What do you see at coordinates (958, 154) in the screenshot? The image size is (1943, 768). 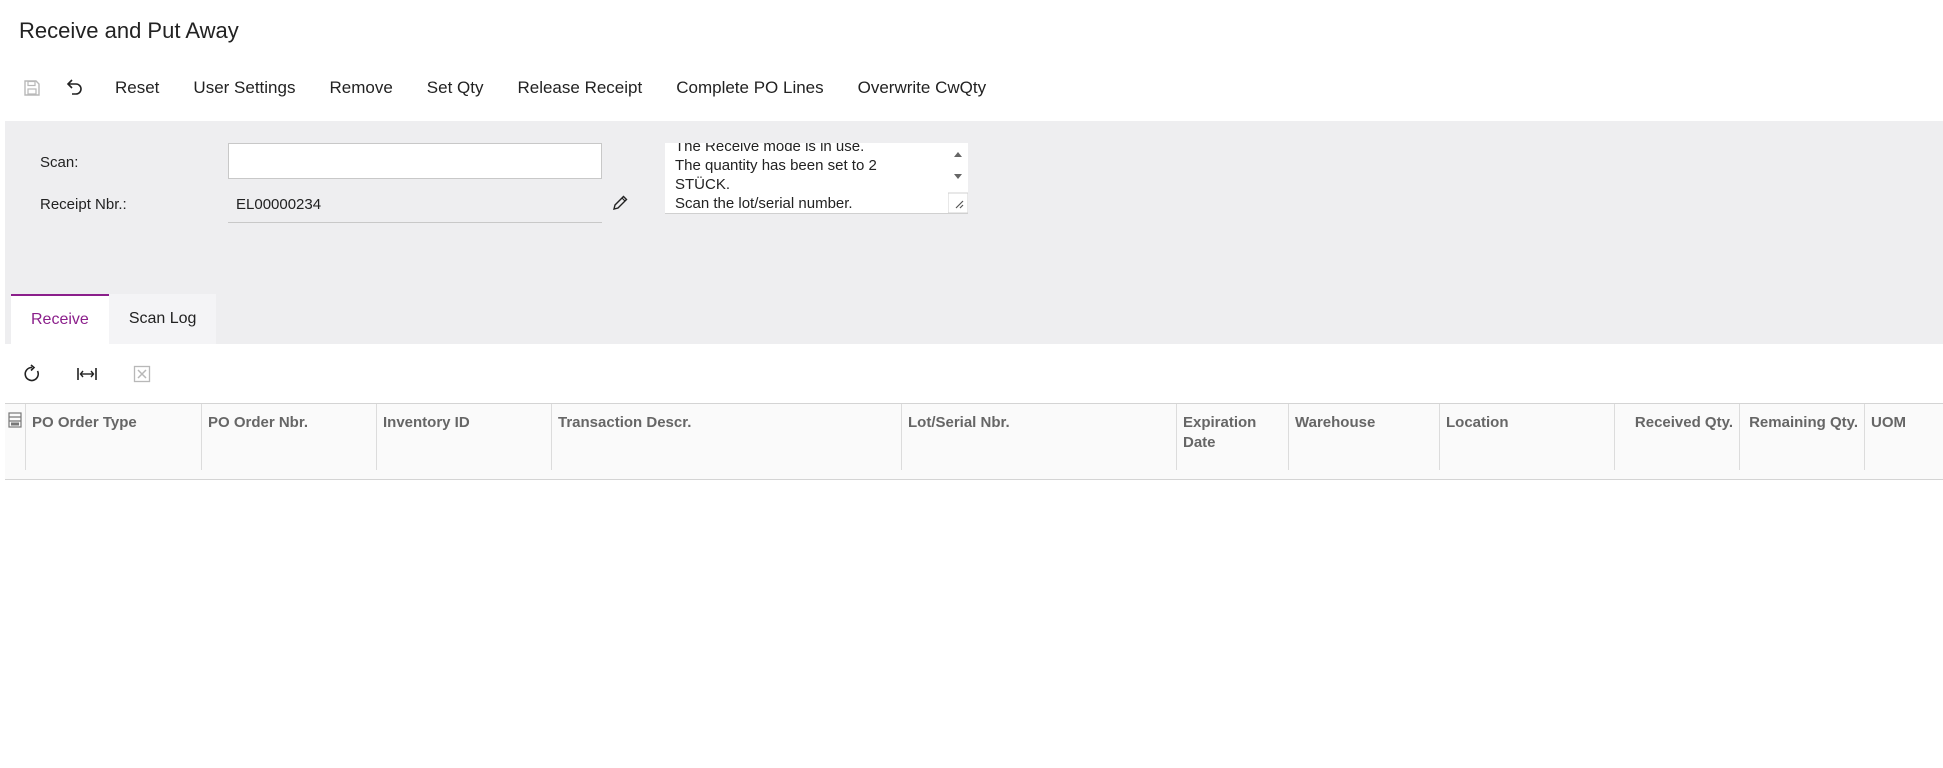 I see `scroll-up-icon` at bounding box center [958, 154].